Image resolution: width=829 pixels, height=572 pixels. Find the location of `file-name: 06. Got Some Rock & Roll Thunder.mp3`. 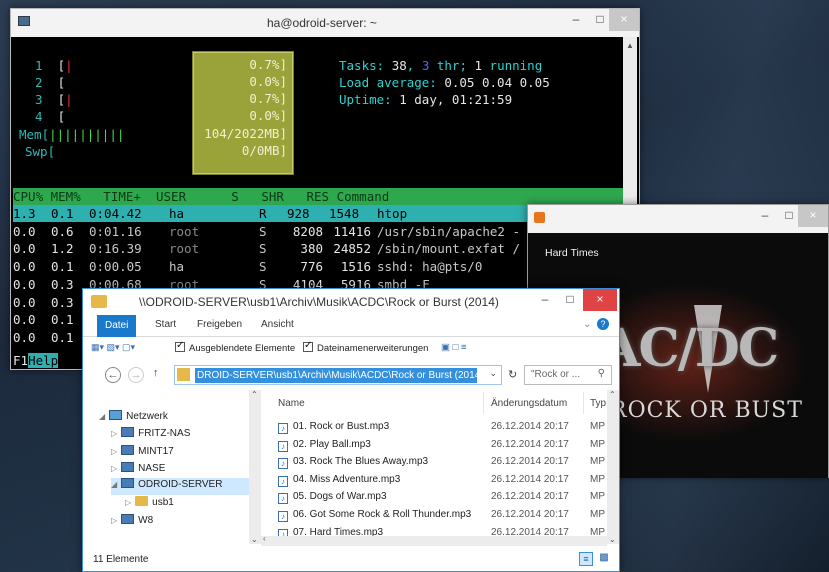

file-name: 06. Got Some Rock & Roll Thunder.mp3 is located at coordinates (382, 514).